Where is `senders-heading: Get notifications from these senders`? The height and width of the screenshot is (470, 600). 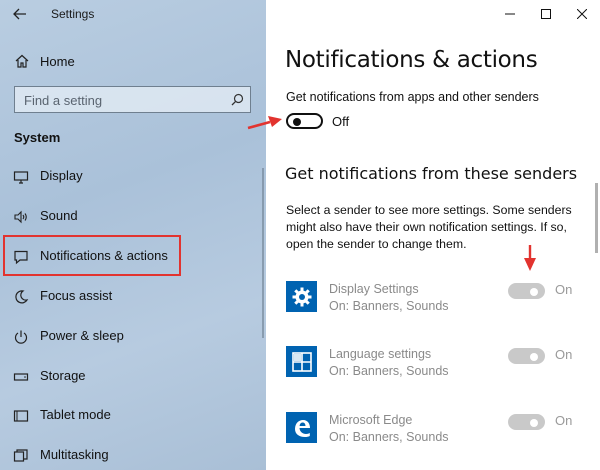
senders-heading: Get notifications from these senders is located at coordinates (431, 173).